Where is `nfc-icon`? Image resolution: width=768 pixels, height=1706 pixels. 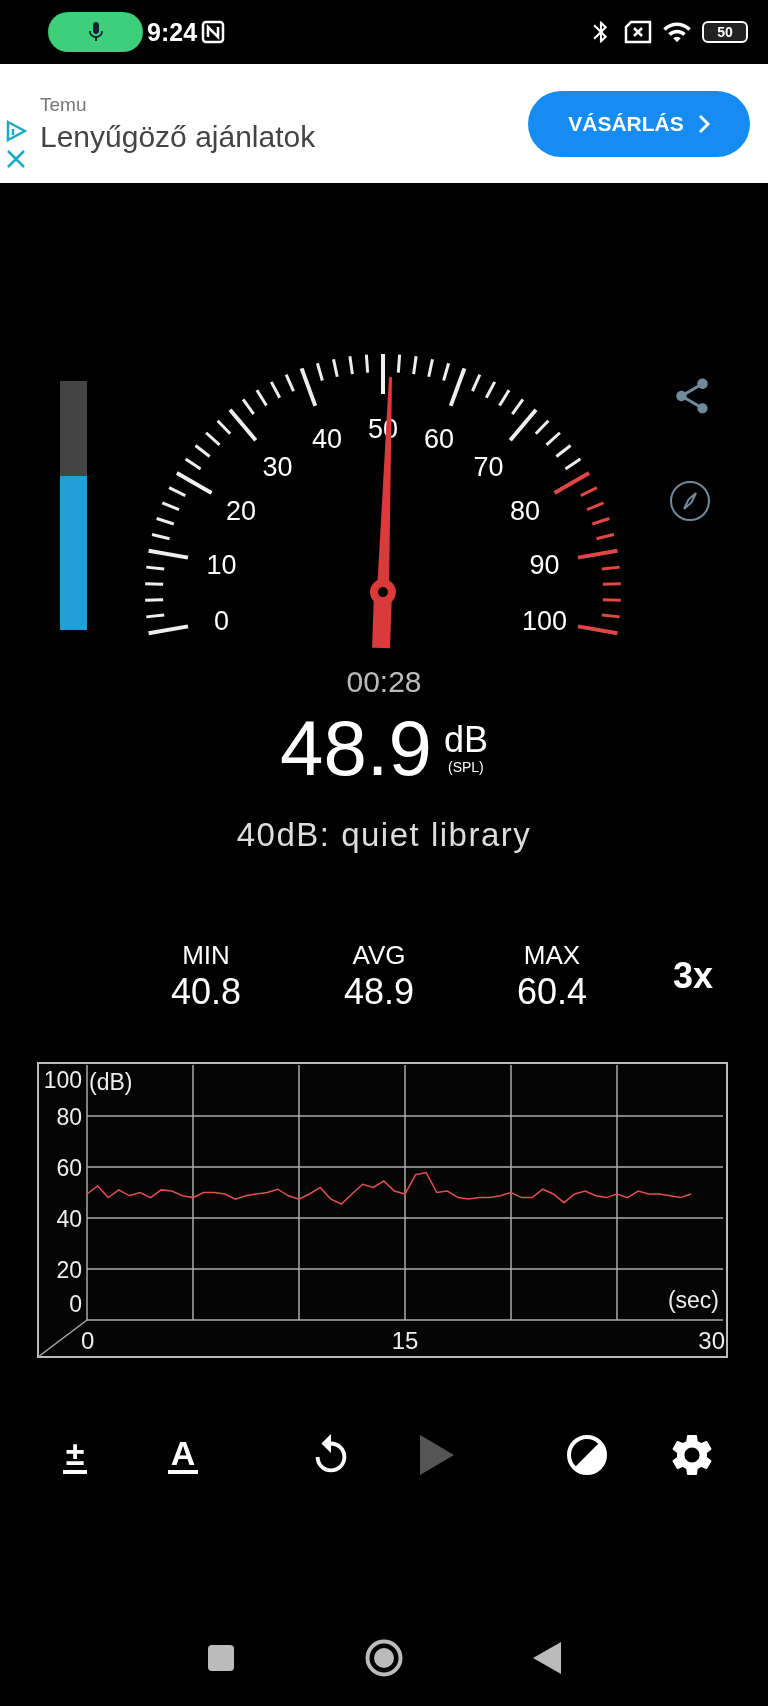 nfc-icon is located at coordinates (213, 32).